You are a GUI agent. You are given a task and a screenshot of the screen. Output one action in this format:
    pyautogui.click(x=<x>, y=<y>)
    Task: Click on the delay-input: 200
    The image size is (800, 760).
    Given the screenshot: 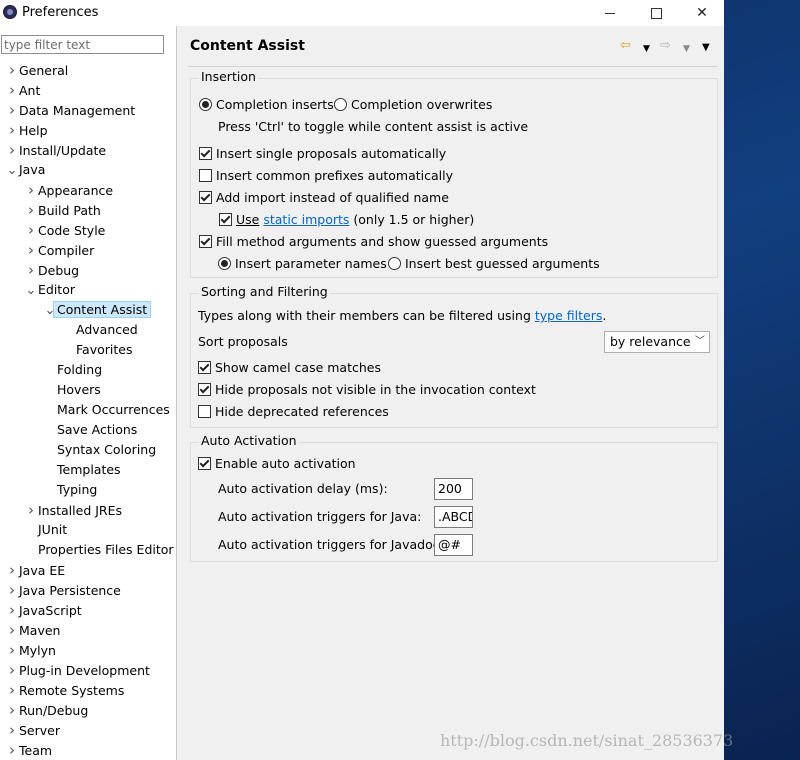 What is the action you would take?
    pyautogui.click(x=453, y=489)
    